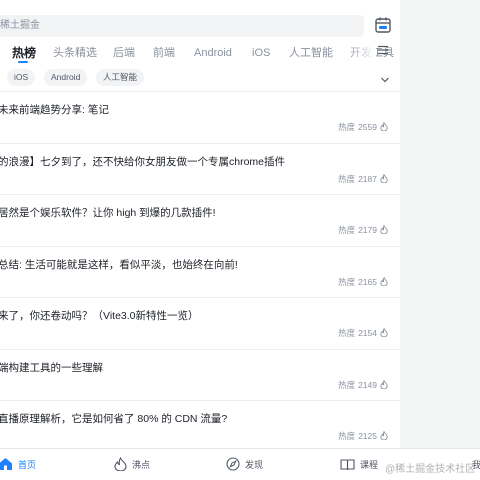 Image resolution: width=480 pixels, height=480 pixels. Describe the element at coordinates (6, 464) in the screenshot. I see `home-icon` at that location.